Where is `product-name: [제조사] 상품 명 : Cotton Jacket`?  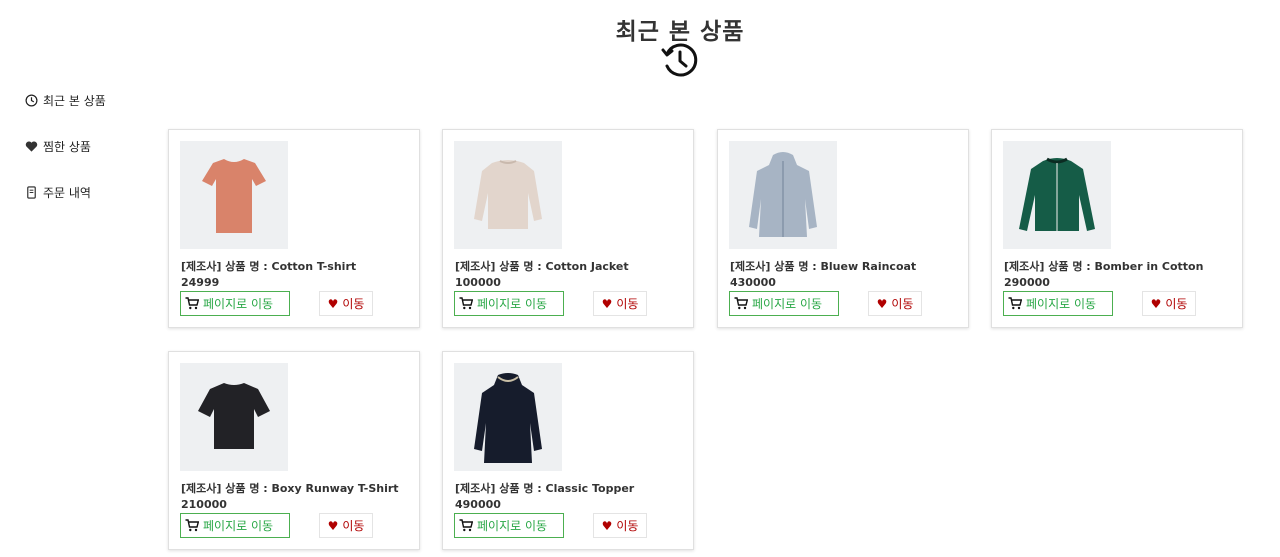 product-name: [제조사] 상품 명 : Cotton Jacket is located at coordinates (542, 266).